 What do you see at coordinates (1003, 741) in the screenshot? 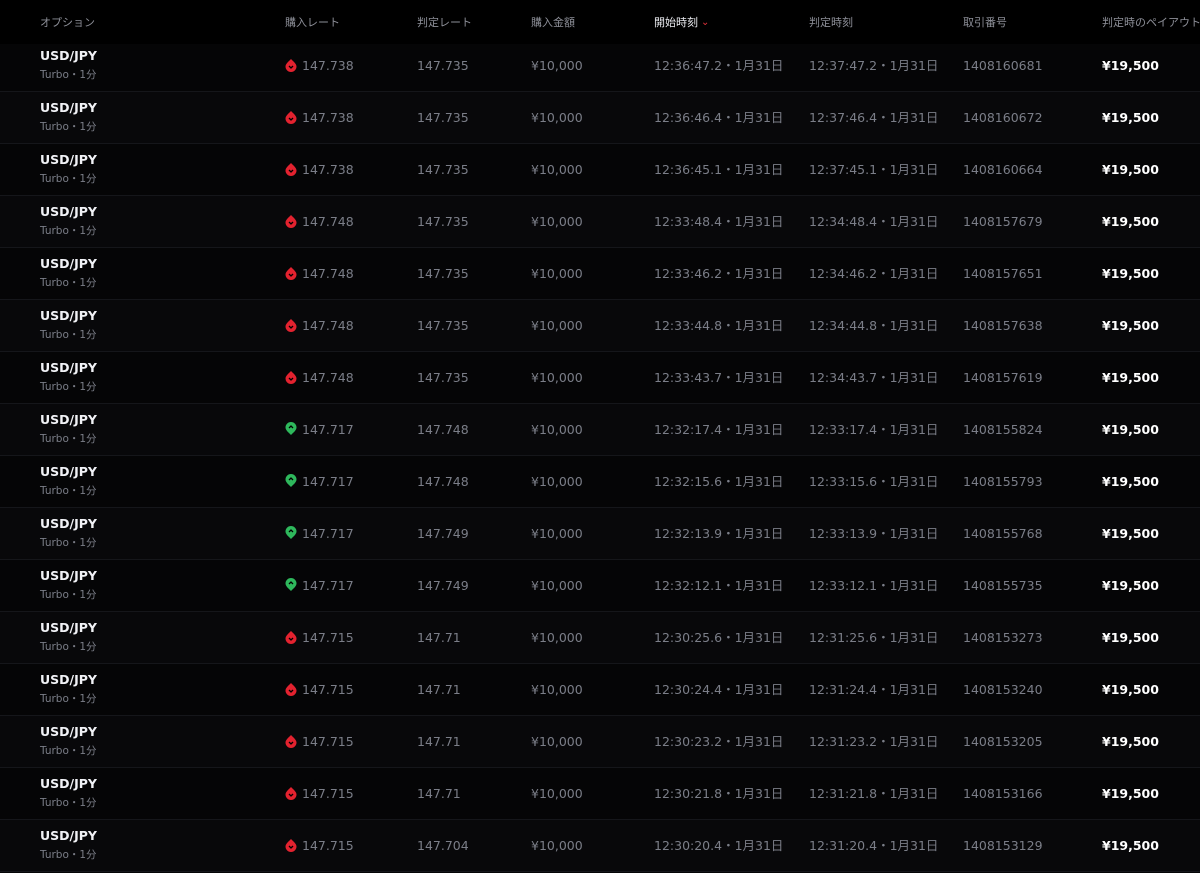
I see `trade-id-cell: 1408153205` at bounding box center [1003, 741].